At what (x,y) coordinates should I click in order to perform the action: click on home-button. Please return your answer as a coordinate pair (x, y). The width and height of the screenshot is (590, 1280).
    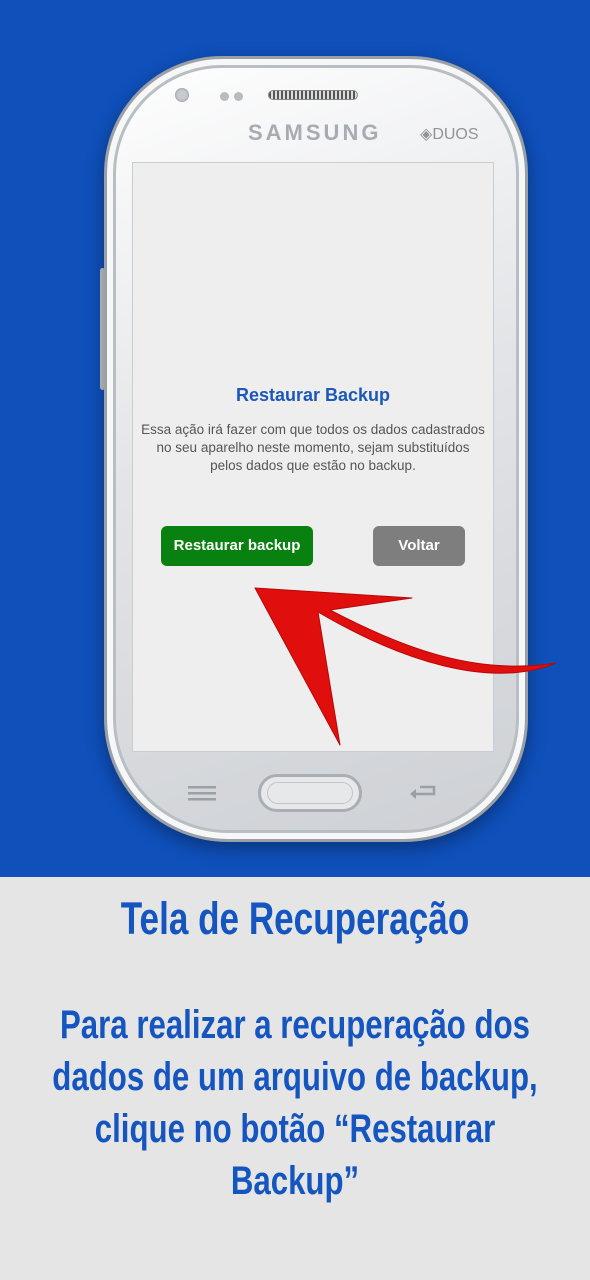
    Looking at the image, I should click on (310, 793).